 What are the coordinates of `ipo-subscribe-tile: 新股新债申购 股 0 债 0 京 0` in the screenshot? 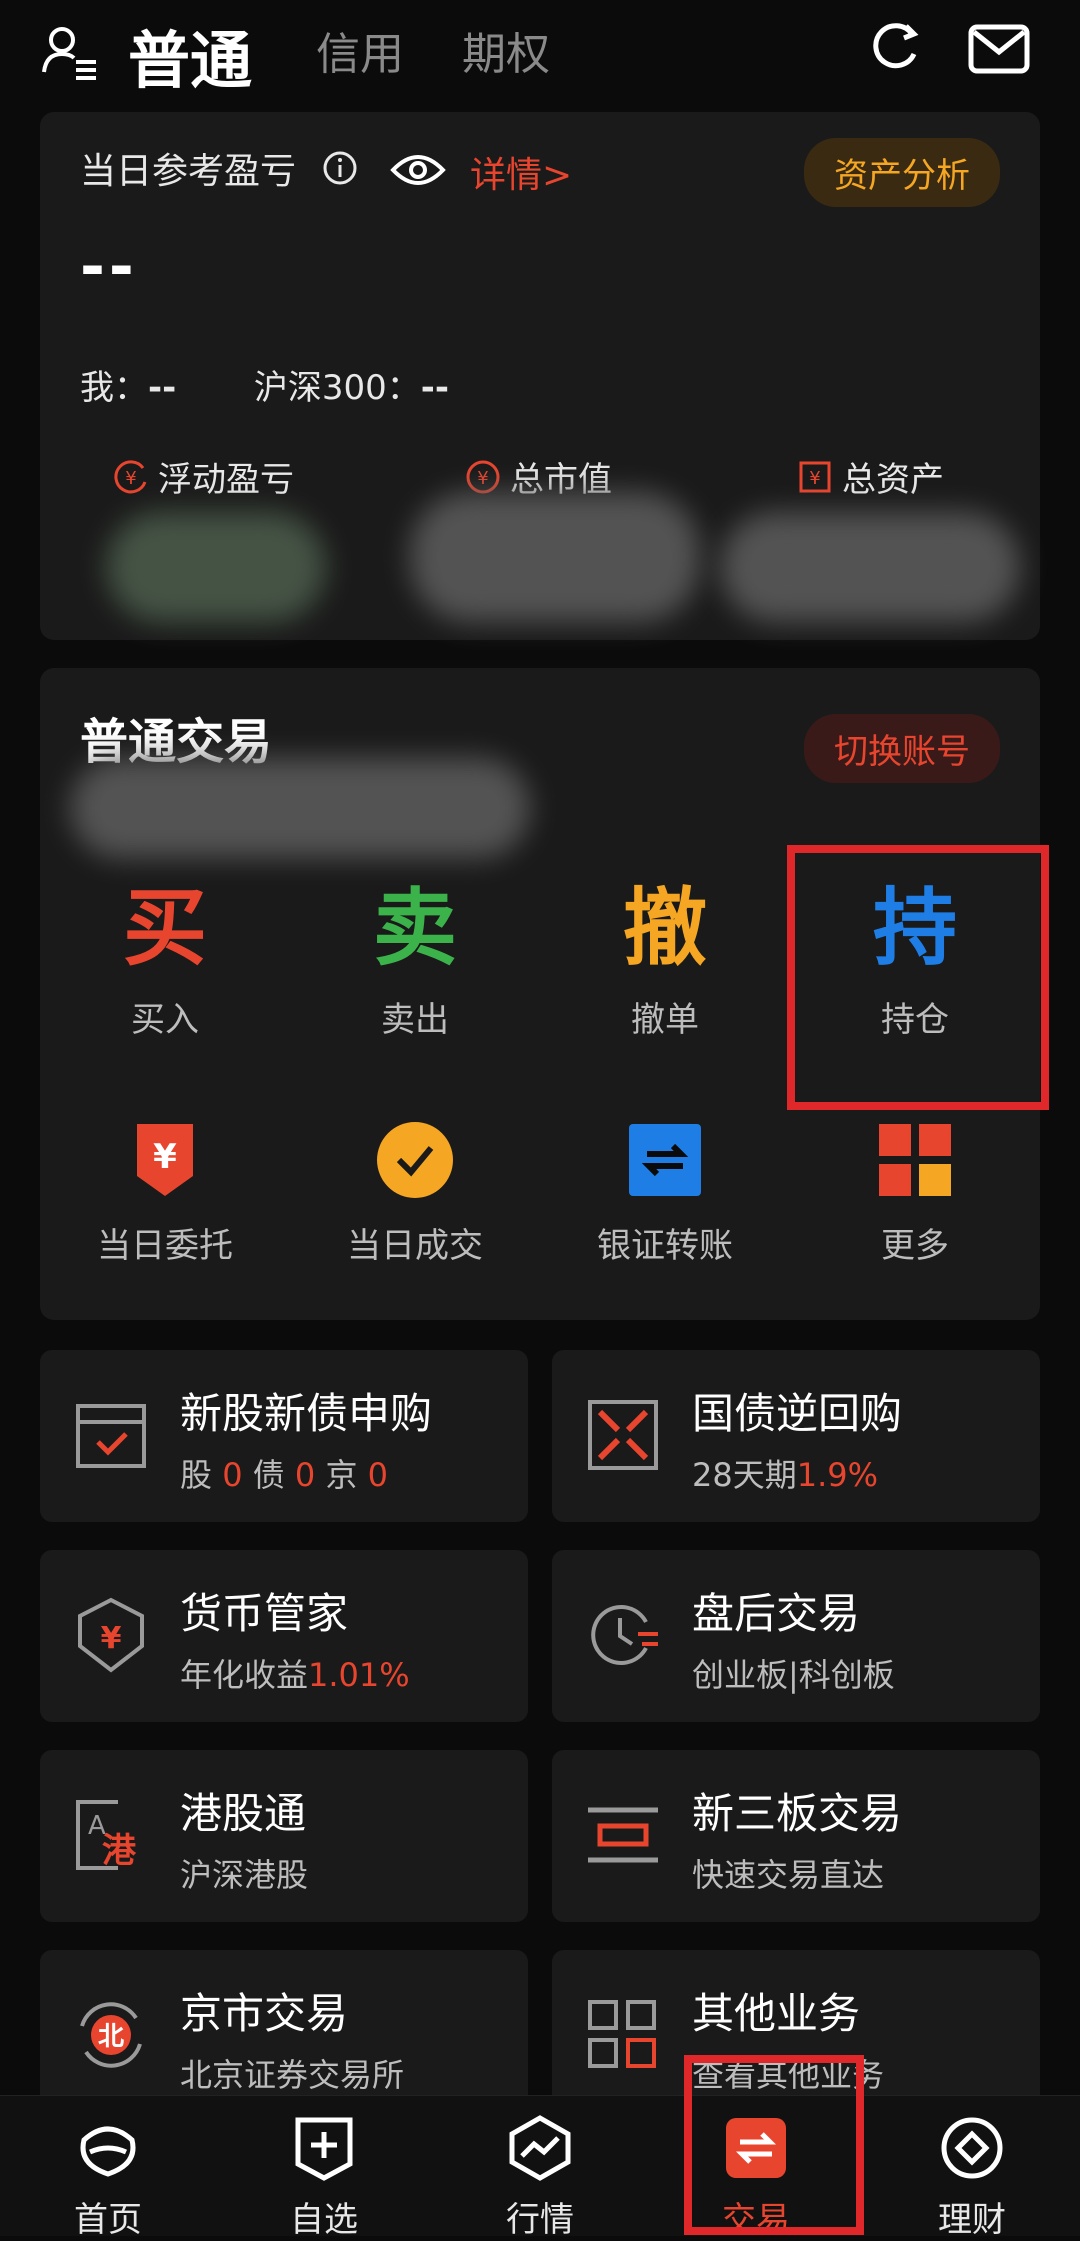 It's located at (284, 1436).